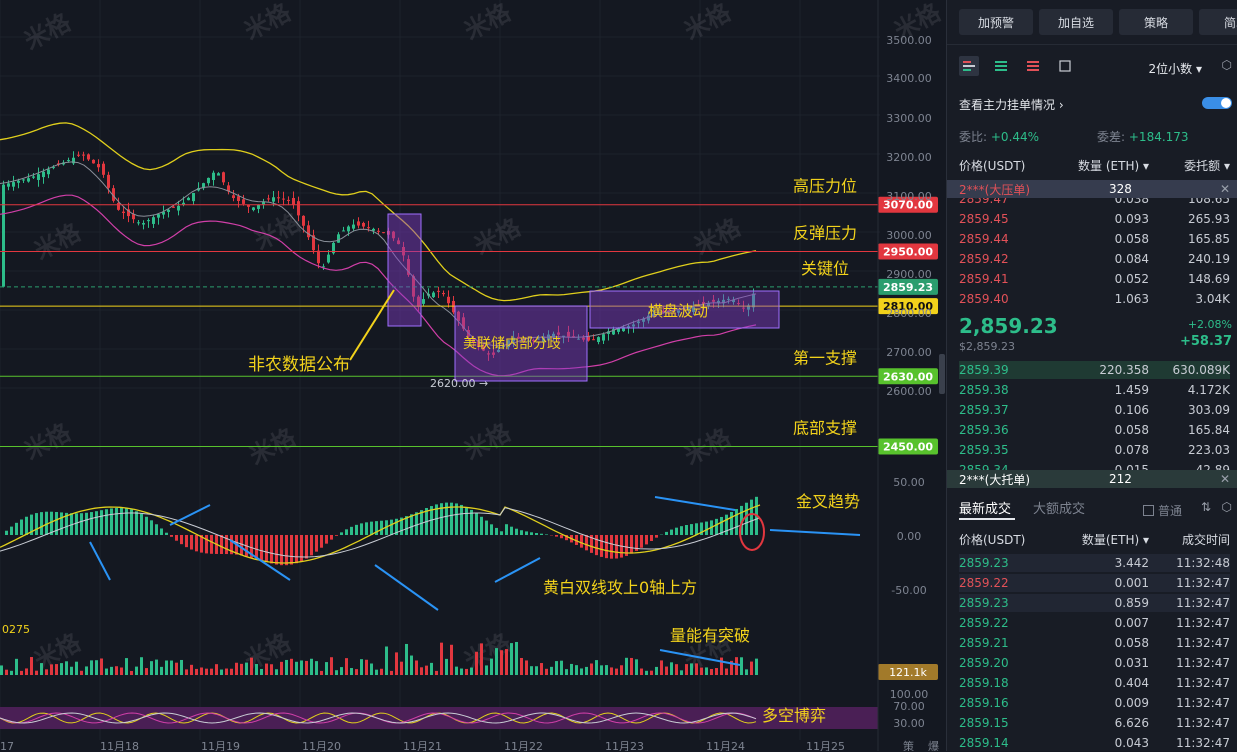  I want to click on overview-button: 简况, so click(1218, 22).